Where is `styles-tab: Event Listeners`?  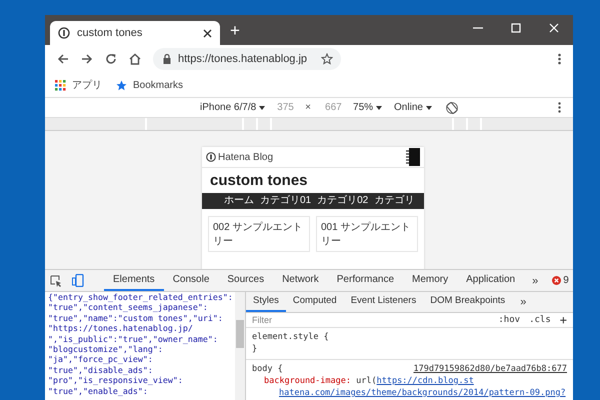
styles-tab: Event Listeners is located at coordinates (384, 302).